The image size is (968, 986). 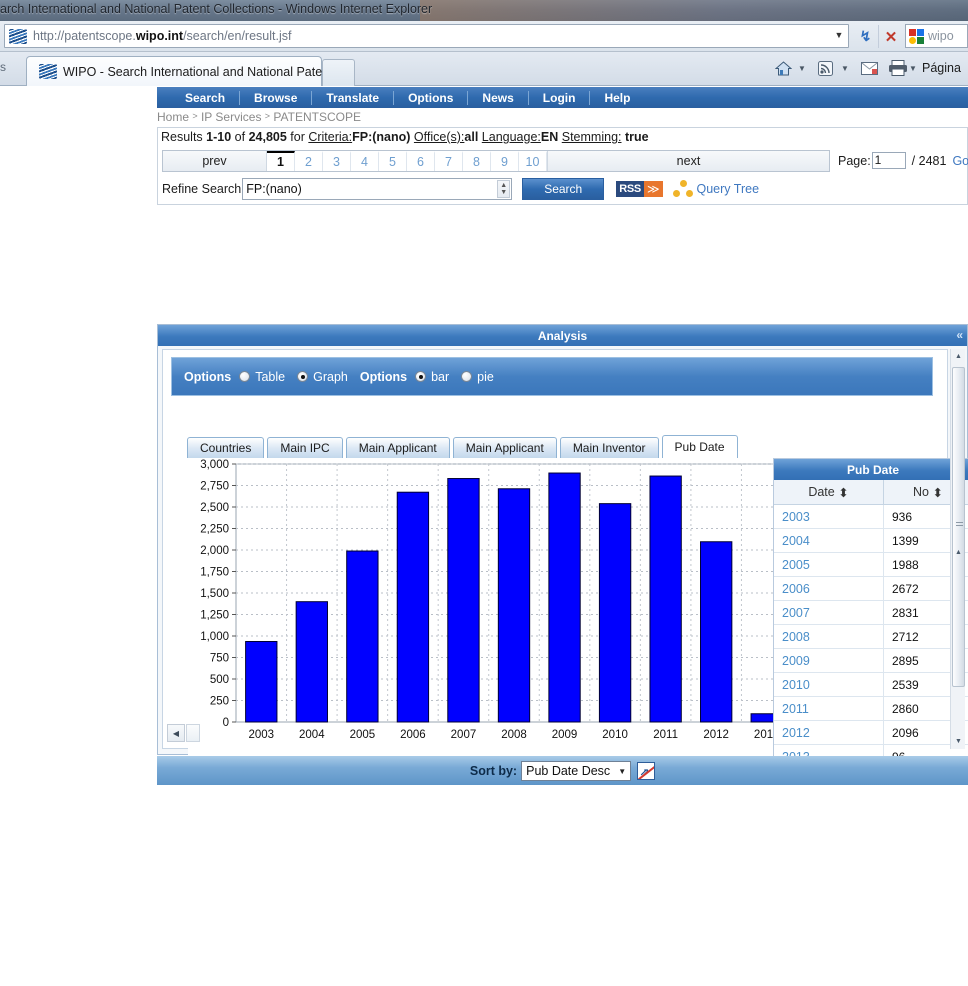 I want to click on chevron-down-icon: ▼, so click(x=839, y=35).